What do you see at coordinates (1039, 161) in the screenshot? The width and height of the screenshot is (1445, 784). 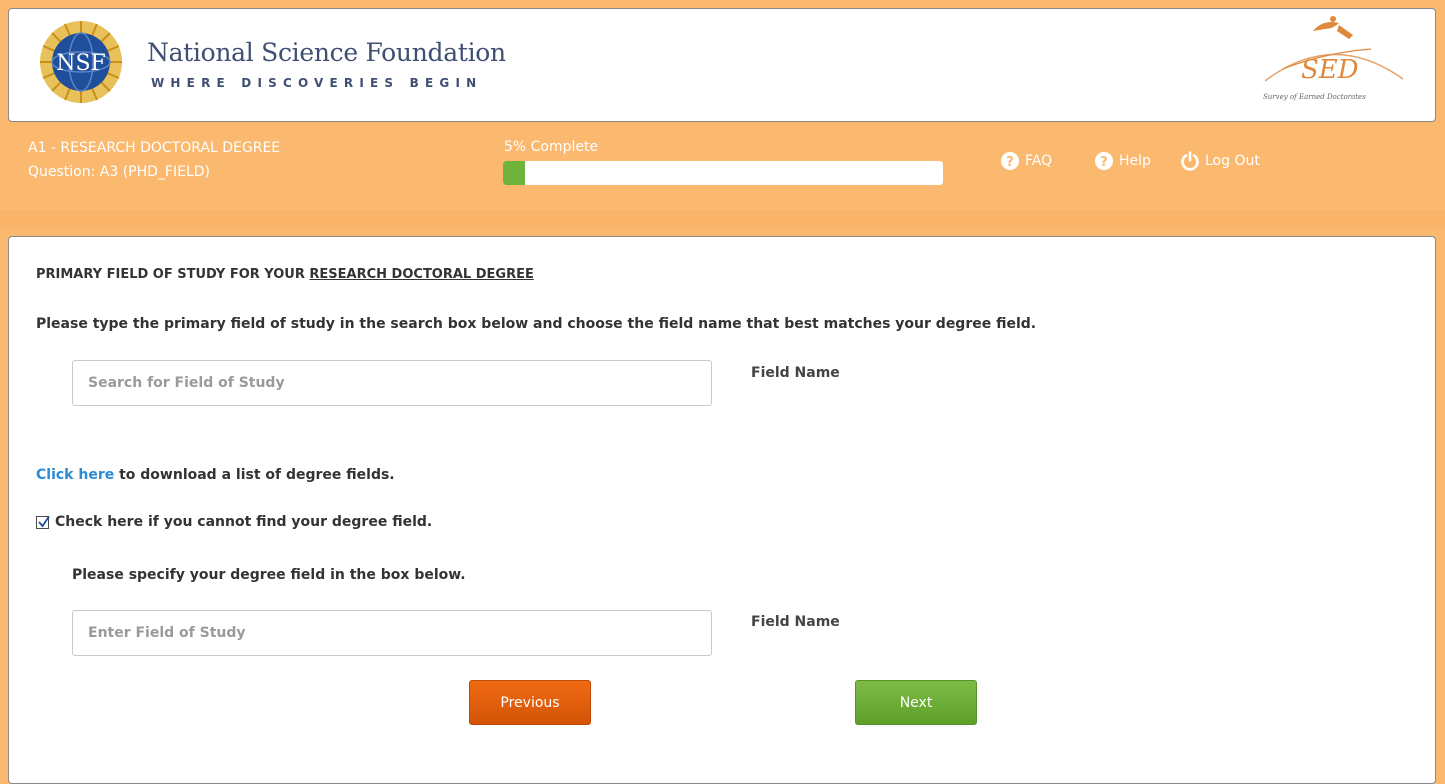 I see `faq-label: FAQ` at bounding box center [1039, 161].